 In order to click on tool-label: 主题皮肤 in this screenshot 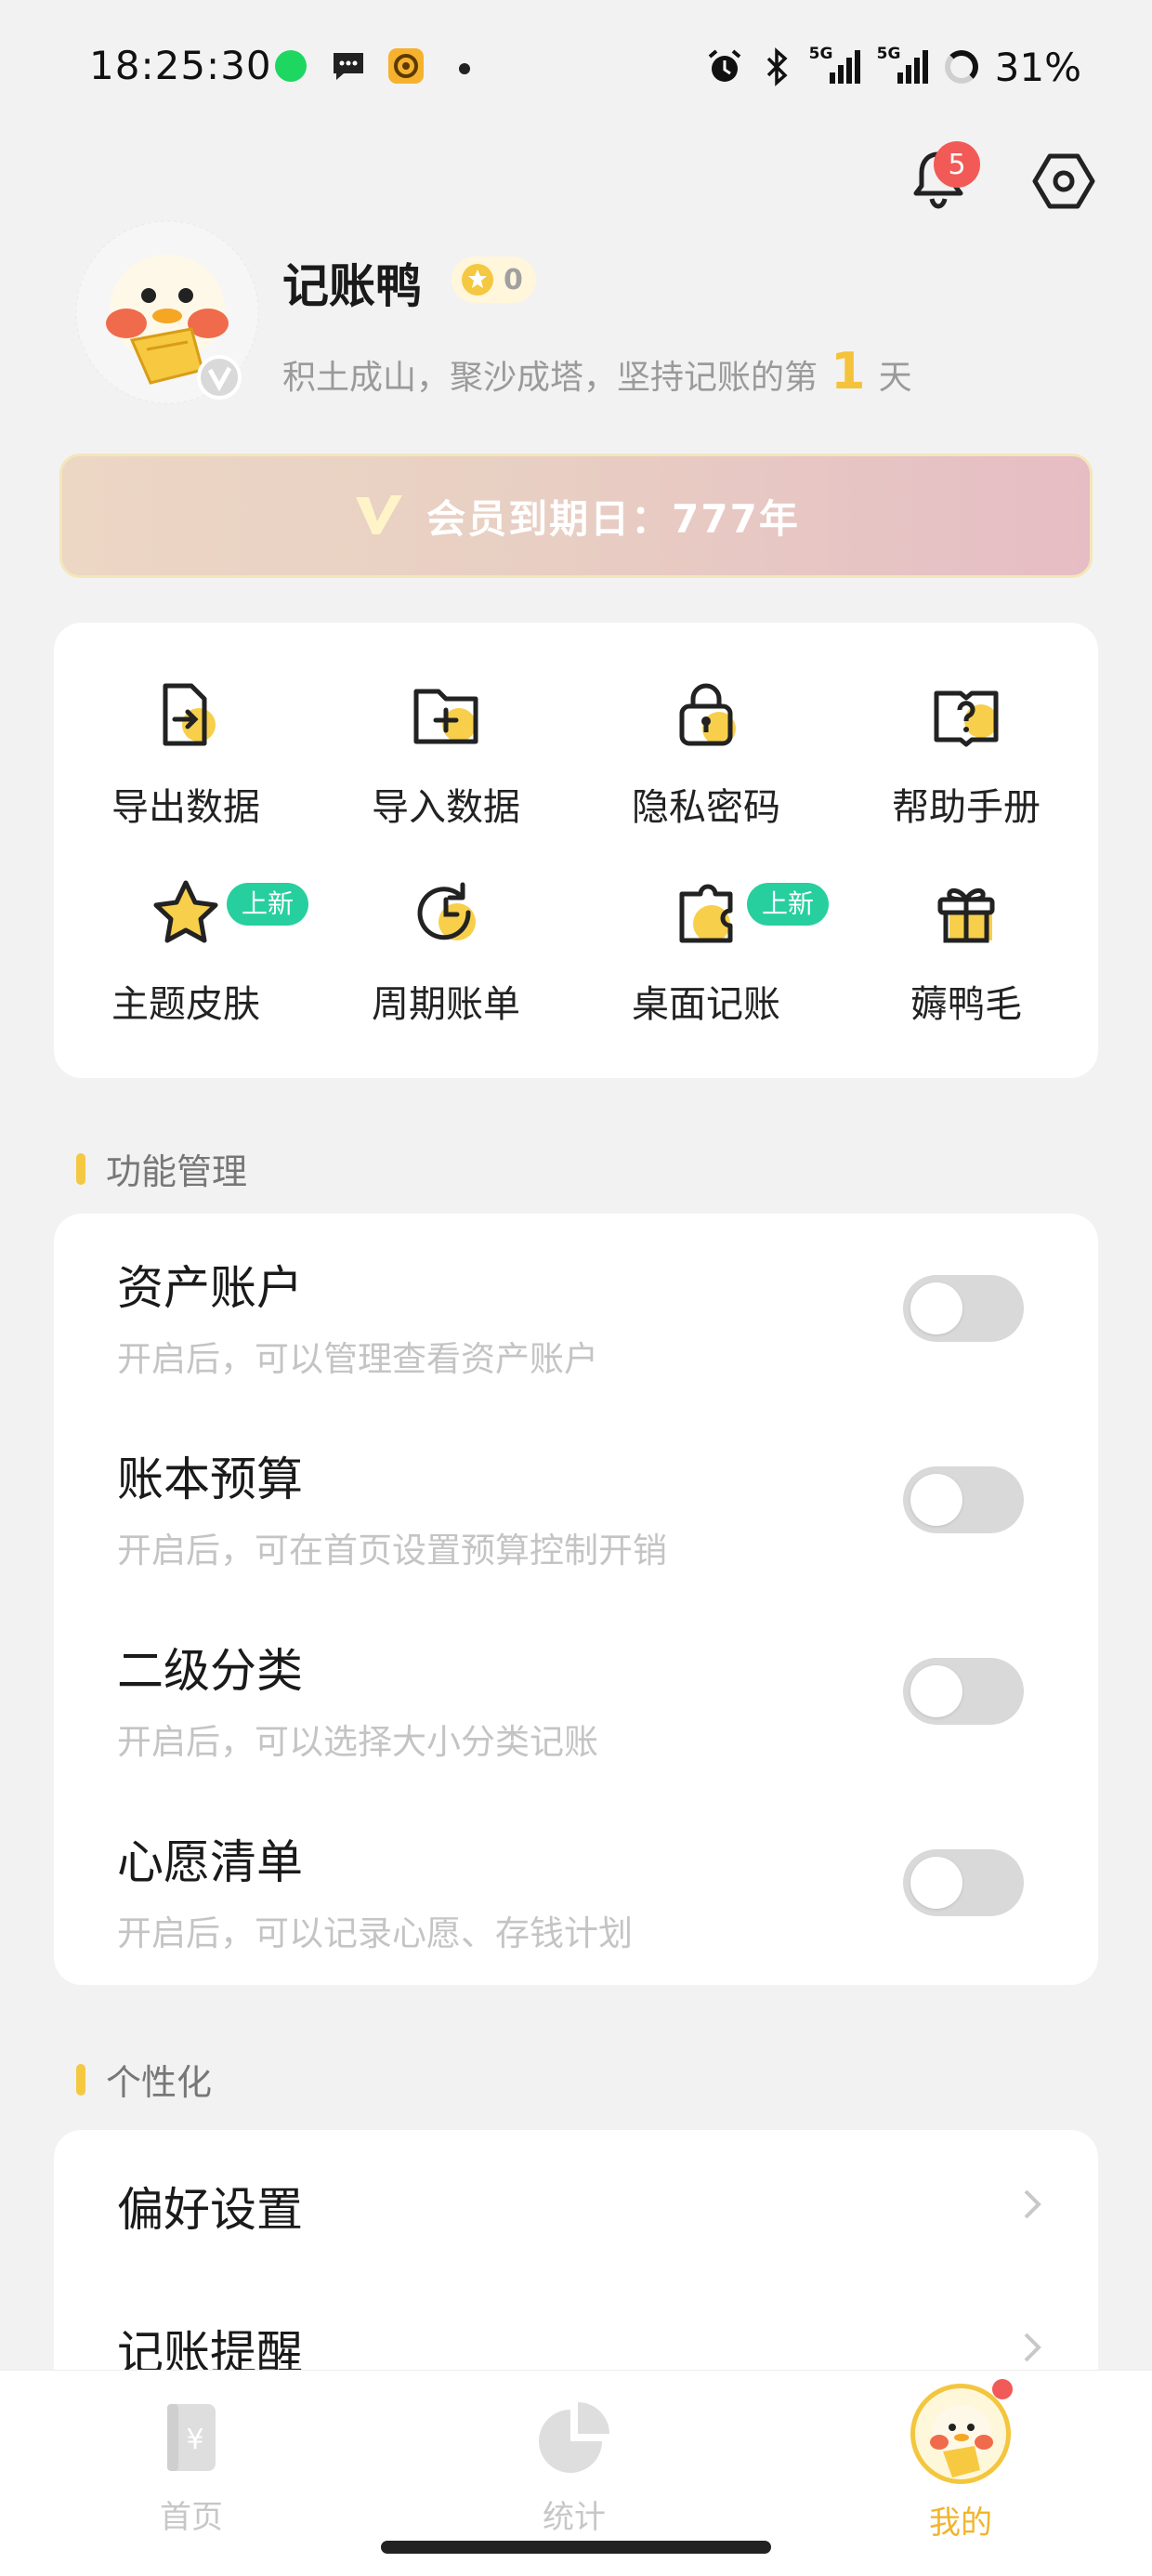, I will do `click(185, 1004)`.